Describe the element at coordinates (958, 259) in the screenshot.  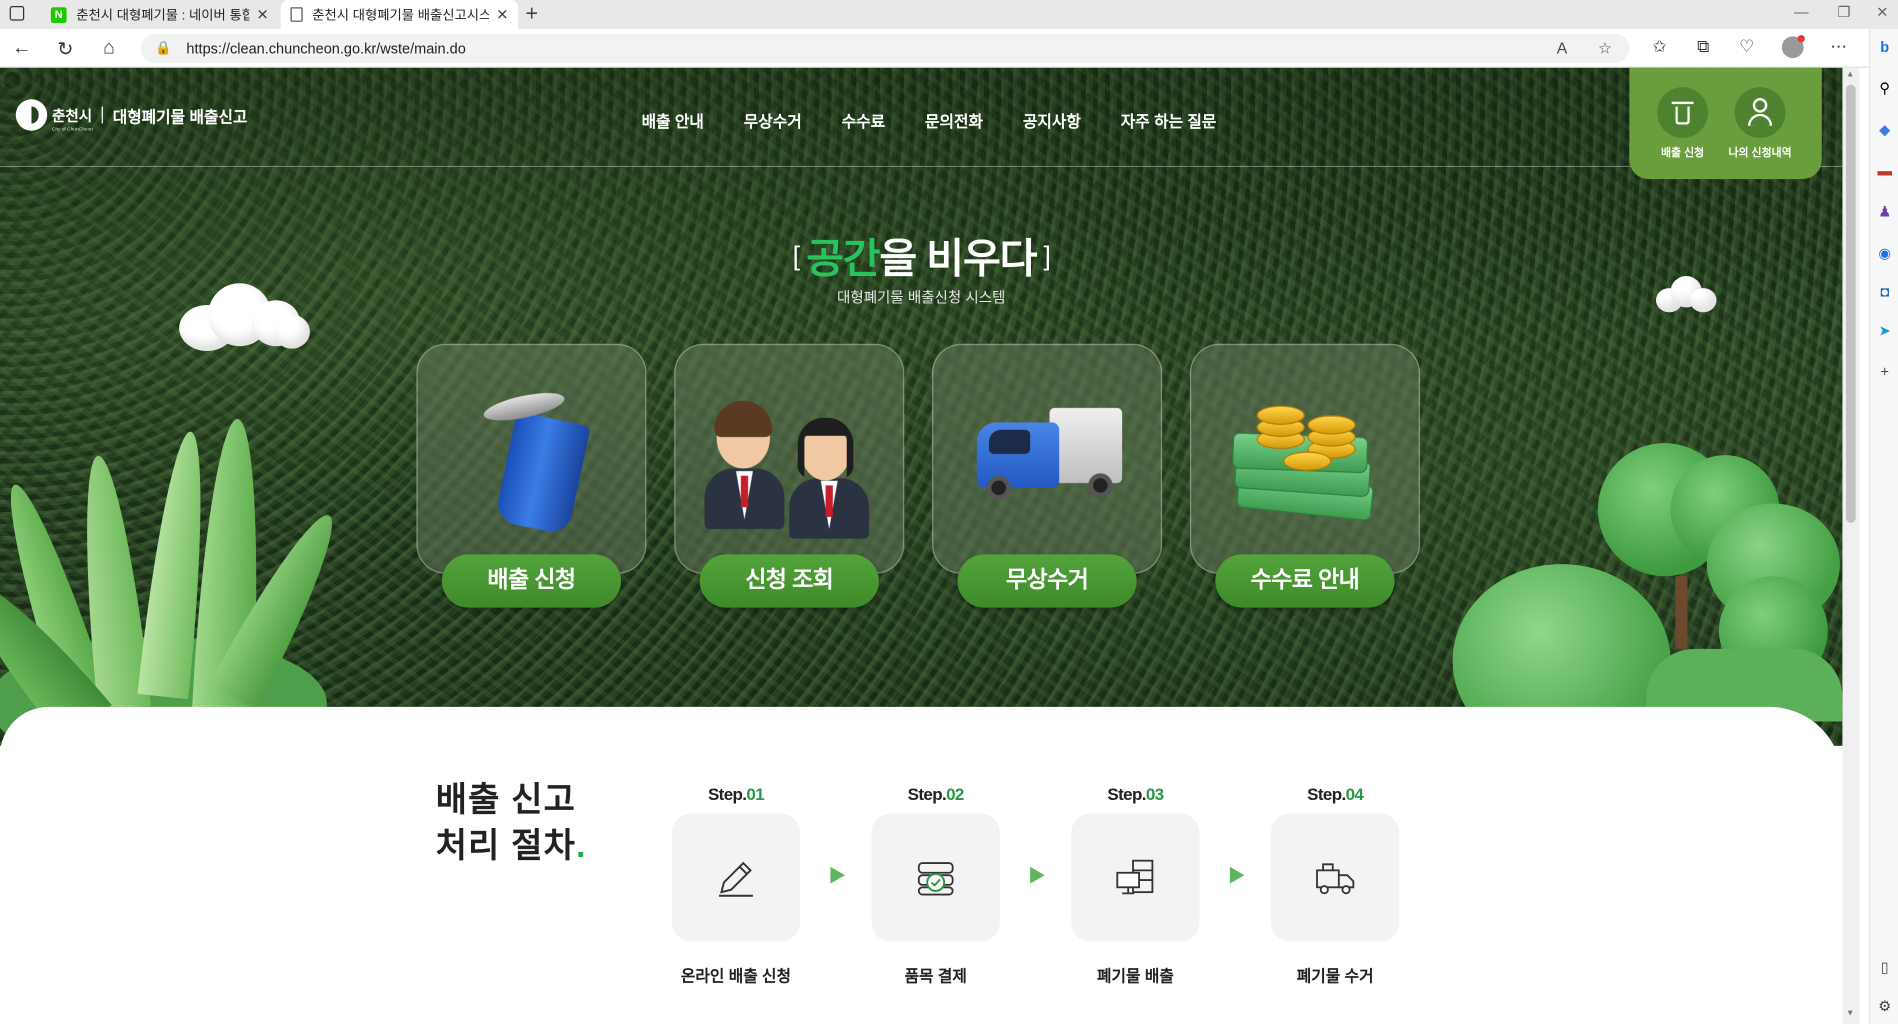
I see `hero-title-rest: 을 비우다` at that location.